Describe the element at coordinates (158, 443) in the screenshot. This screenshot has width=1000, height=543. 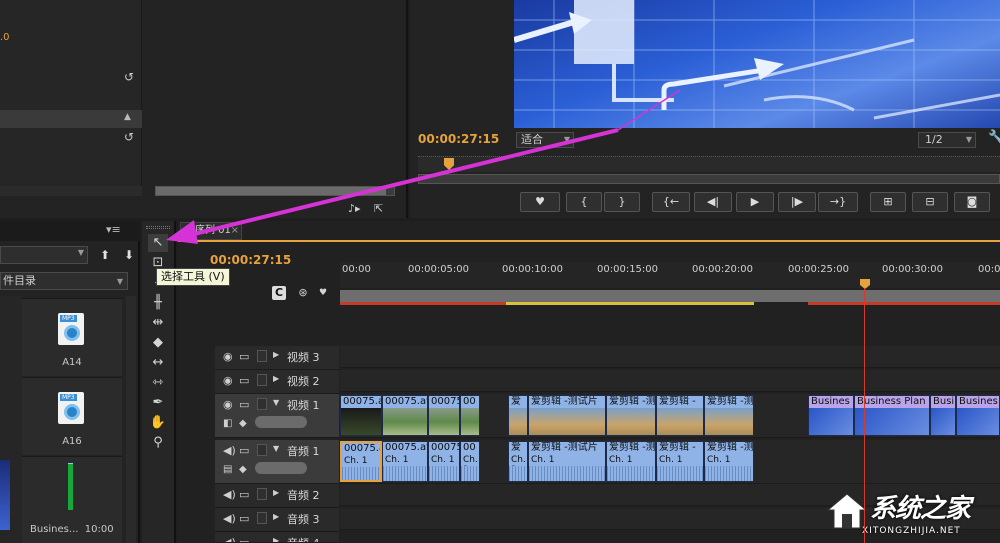
I see `zoom-tool: ⚲` at that location.